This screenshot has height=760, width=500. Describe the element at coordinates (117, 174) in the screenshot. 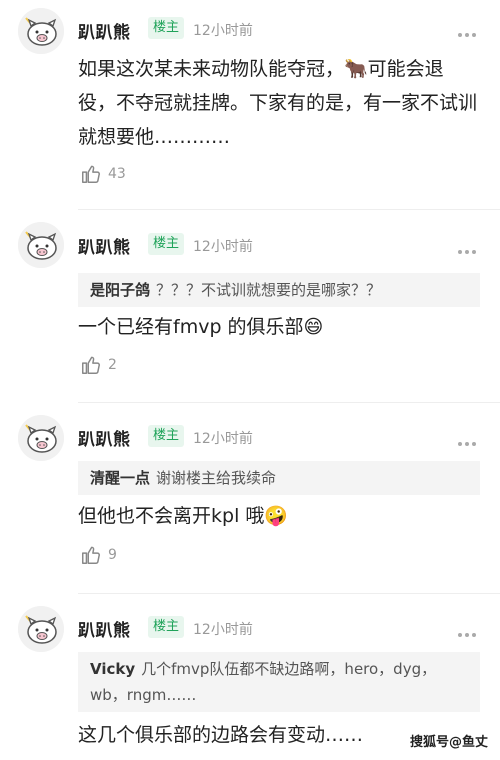

I see `like-count: 43` at that location.